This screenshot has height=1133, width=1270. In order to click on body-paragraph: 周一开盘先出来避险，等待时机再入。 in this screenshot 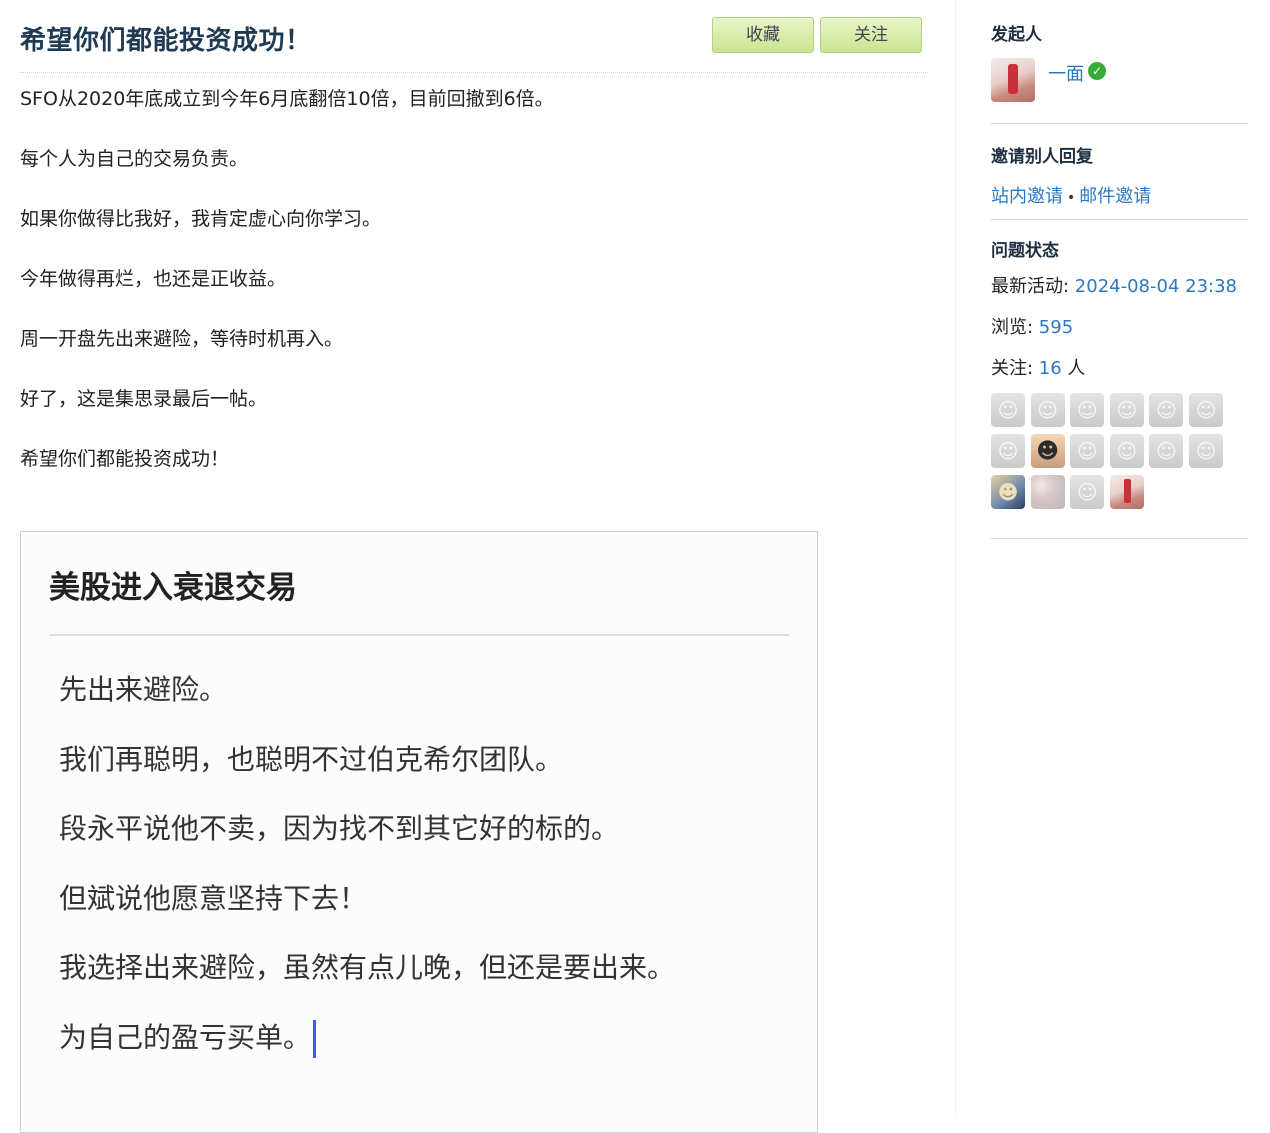, I will do `click(182, 339)`.